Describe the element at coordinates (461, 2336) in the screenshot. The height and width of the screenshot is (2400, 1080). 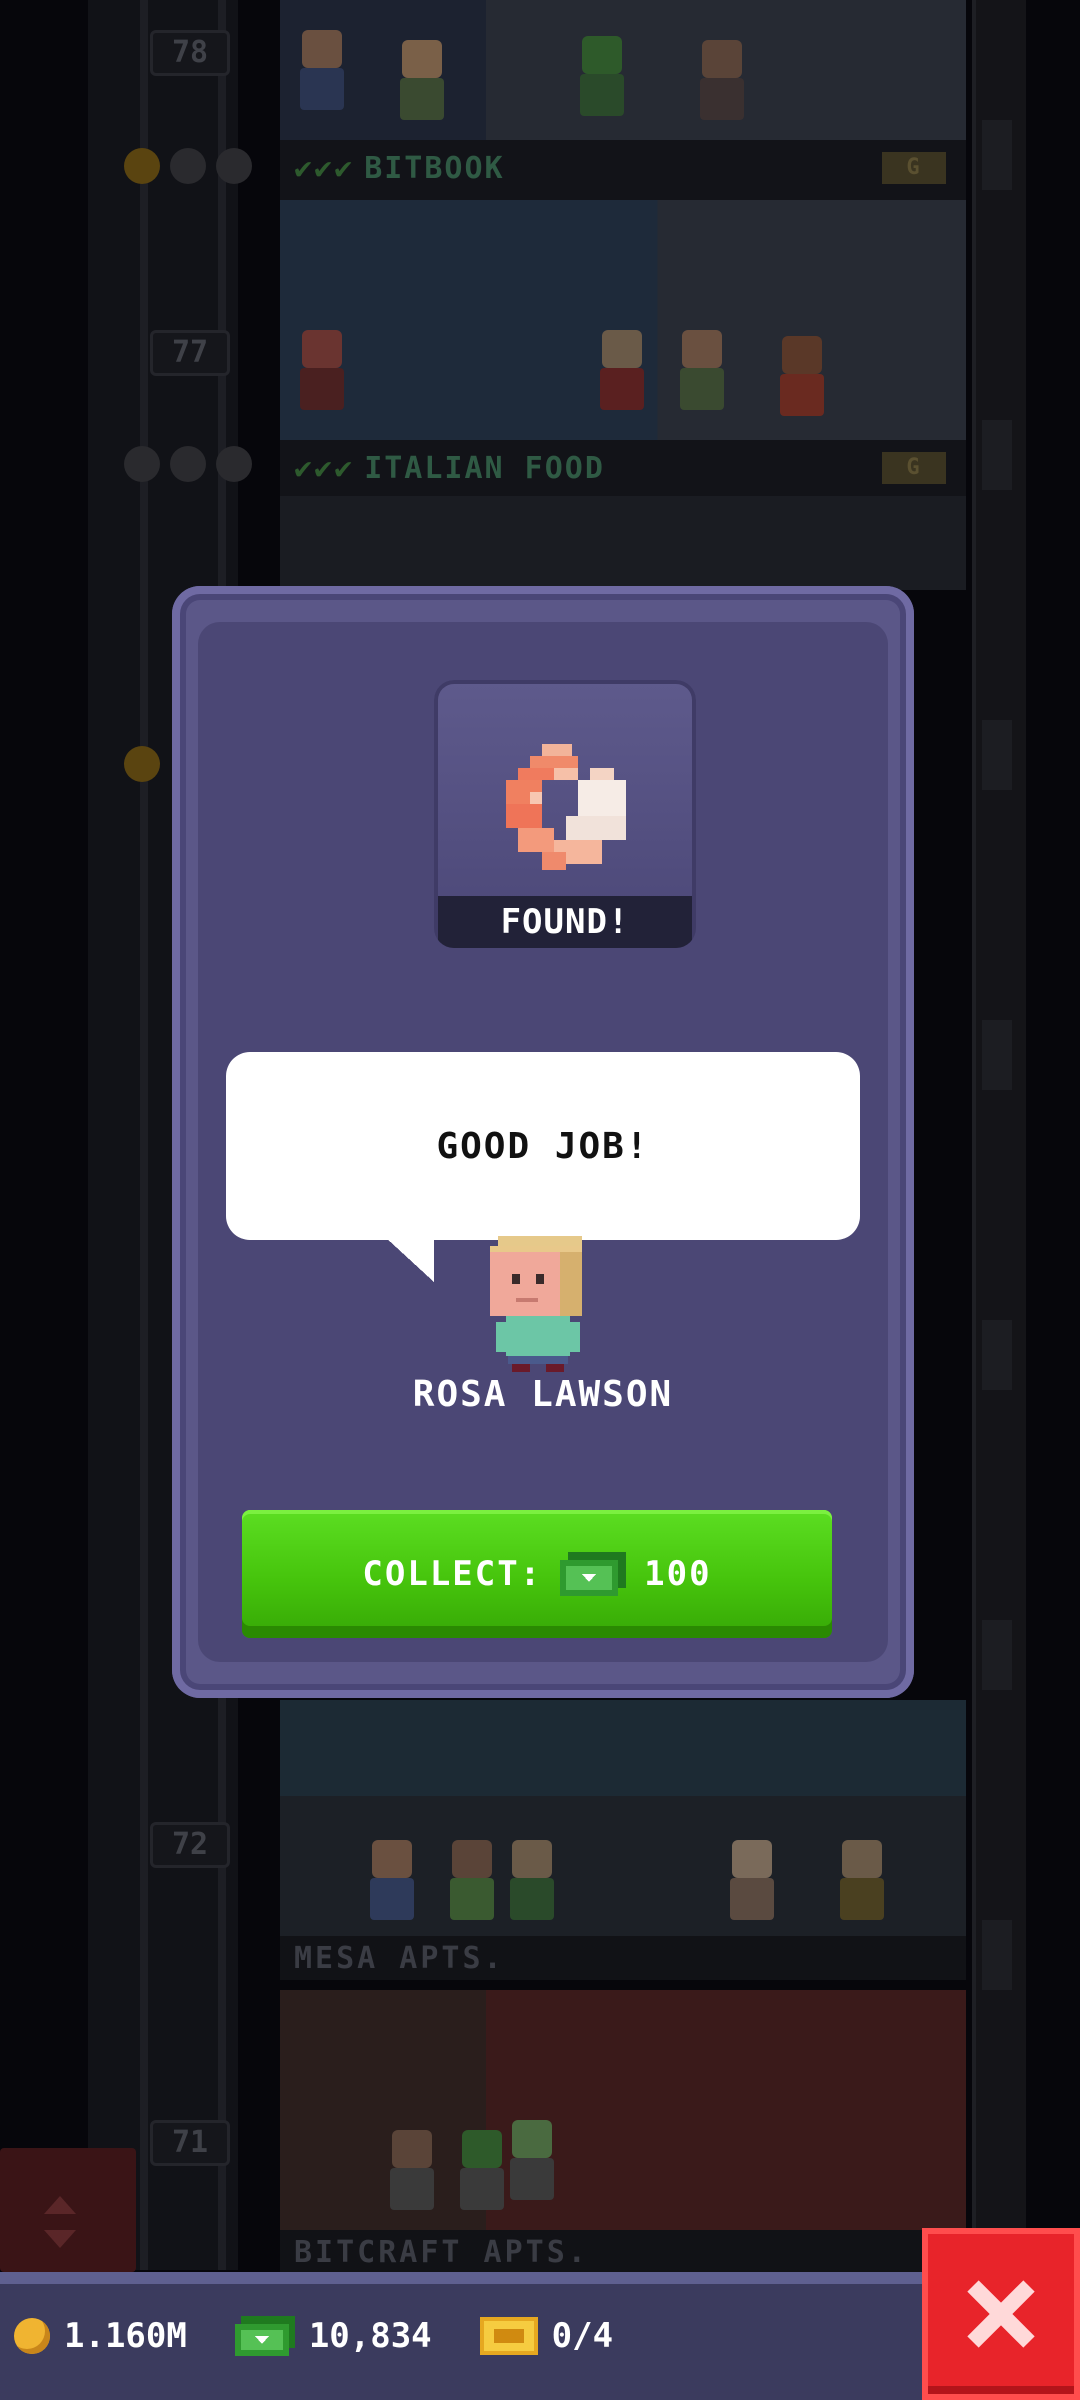
I see `currency-bar: 1.160M 10,834 0/4` at that location.